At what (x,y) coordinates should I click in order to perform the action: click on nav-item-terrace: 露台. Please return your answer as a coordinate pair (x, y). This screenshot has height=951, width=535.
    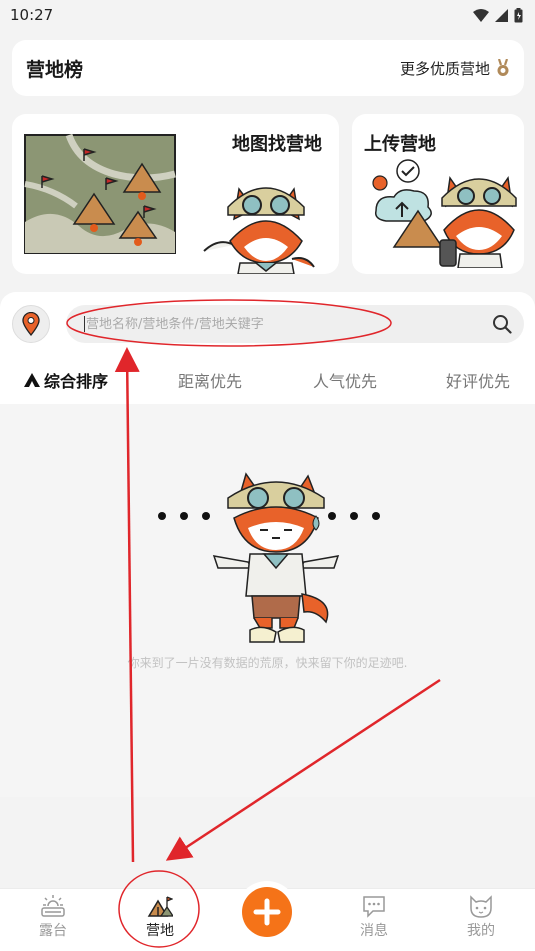
    Looking at the image, I should click on (53, 916).